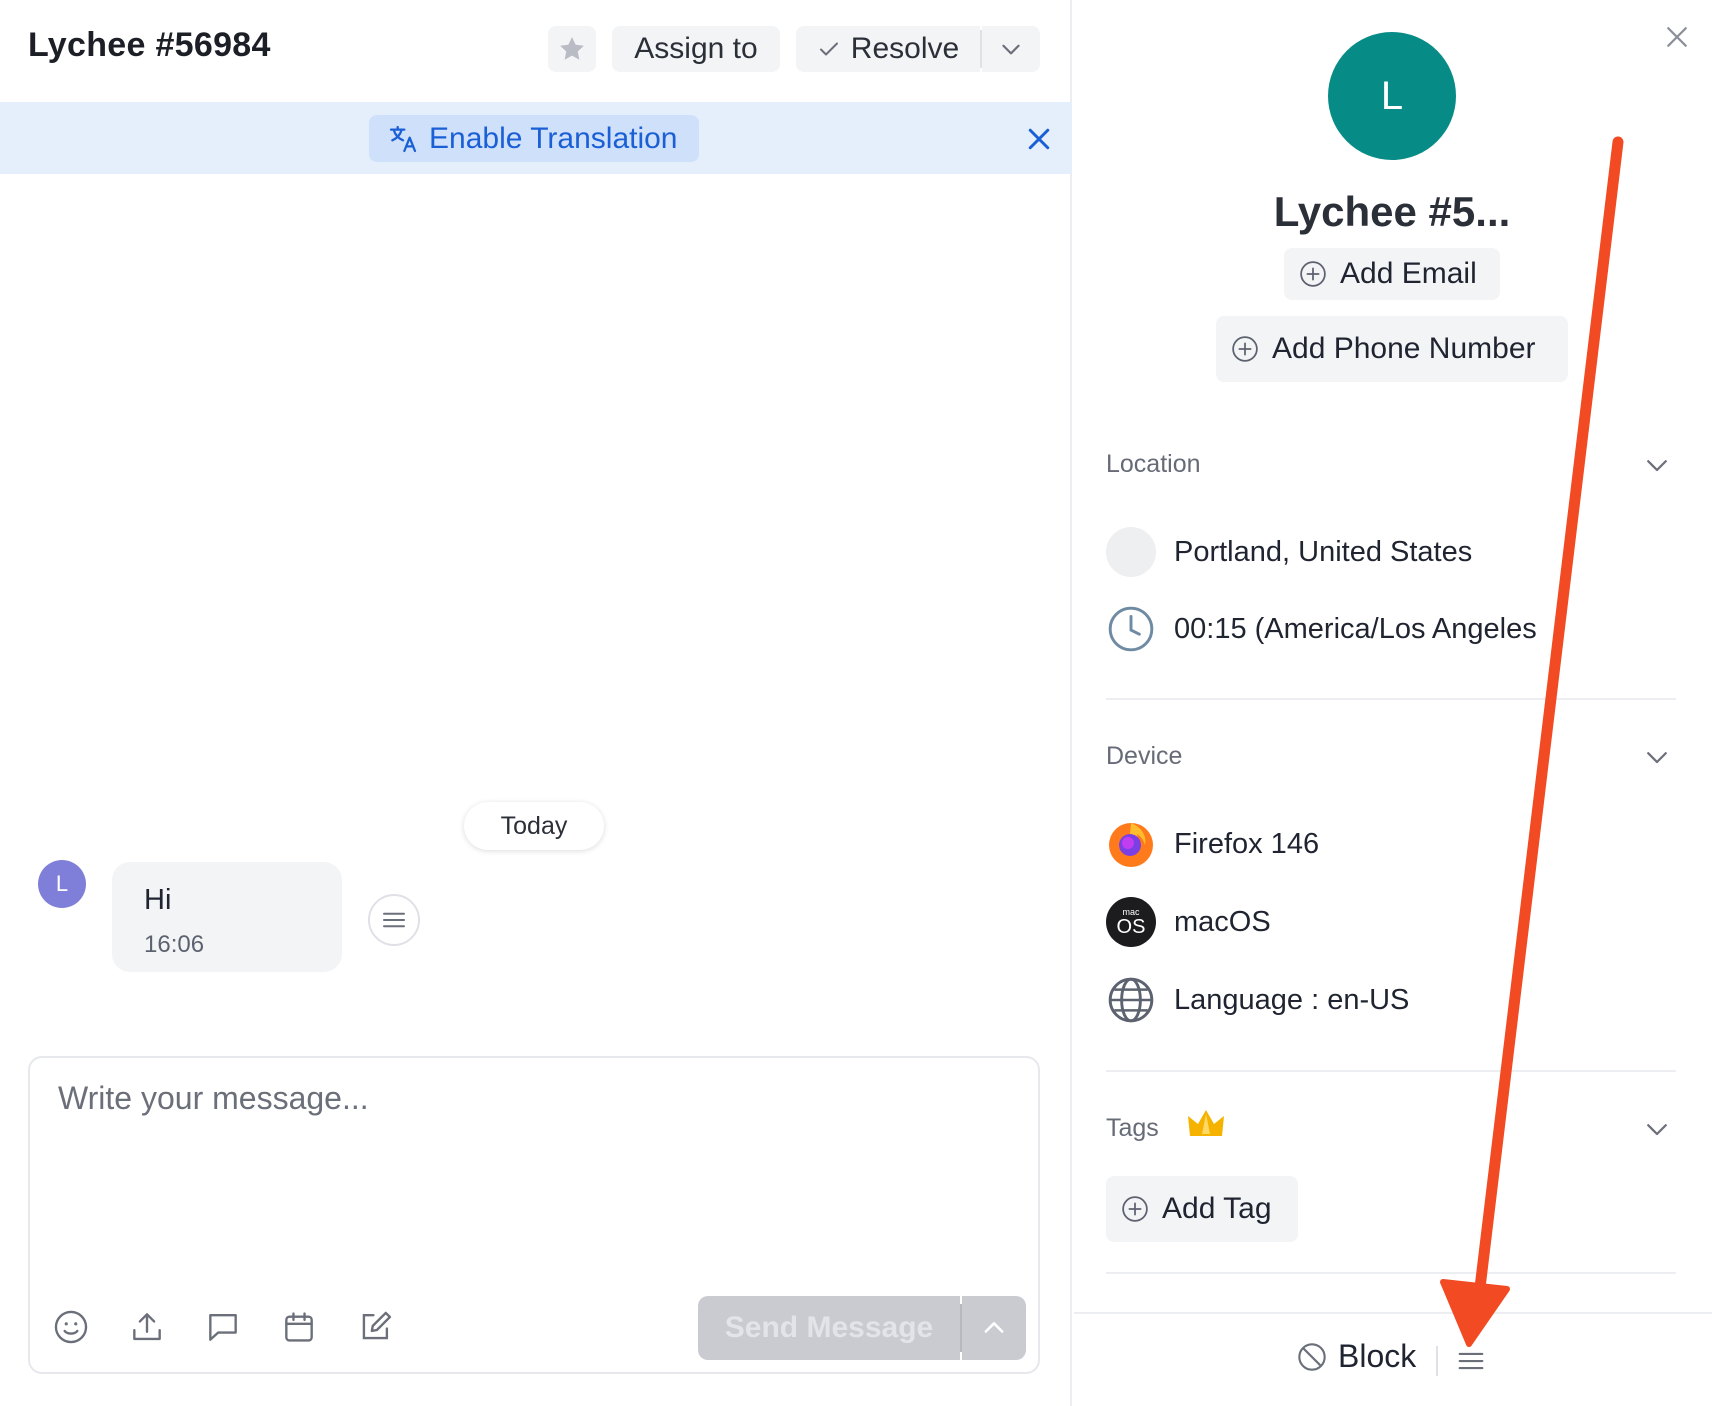  I want to click on edit-icon, so click(375, 1327).